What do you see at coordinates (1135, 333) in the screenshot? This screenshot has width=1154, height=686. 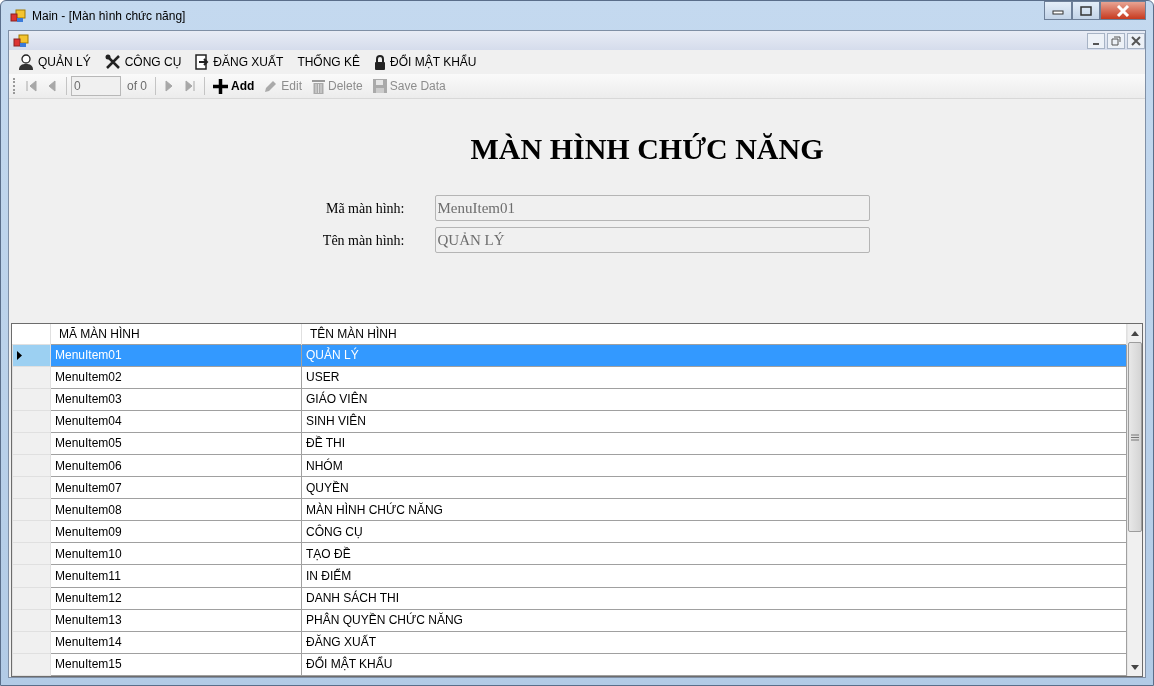 I see `scroll-up-icon` at bounding box center [1135, 333].